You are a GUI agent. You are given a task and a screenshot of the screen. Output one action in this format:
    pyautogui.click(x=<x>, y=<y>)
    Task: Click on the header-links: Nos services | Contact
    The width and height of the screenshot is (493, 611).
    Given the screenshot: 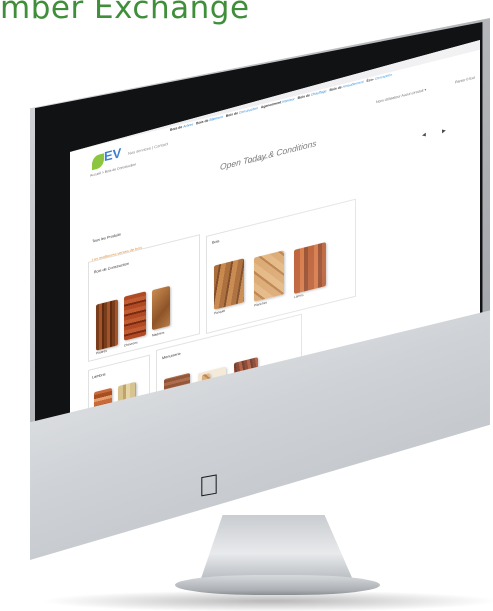 What is the action you would take?
    pyautogui.click(x=148, y=148)
    